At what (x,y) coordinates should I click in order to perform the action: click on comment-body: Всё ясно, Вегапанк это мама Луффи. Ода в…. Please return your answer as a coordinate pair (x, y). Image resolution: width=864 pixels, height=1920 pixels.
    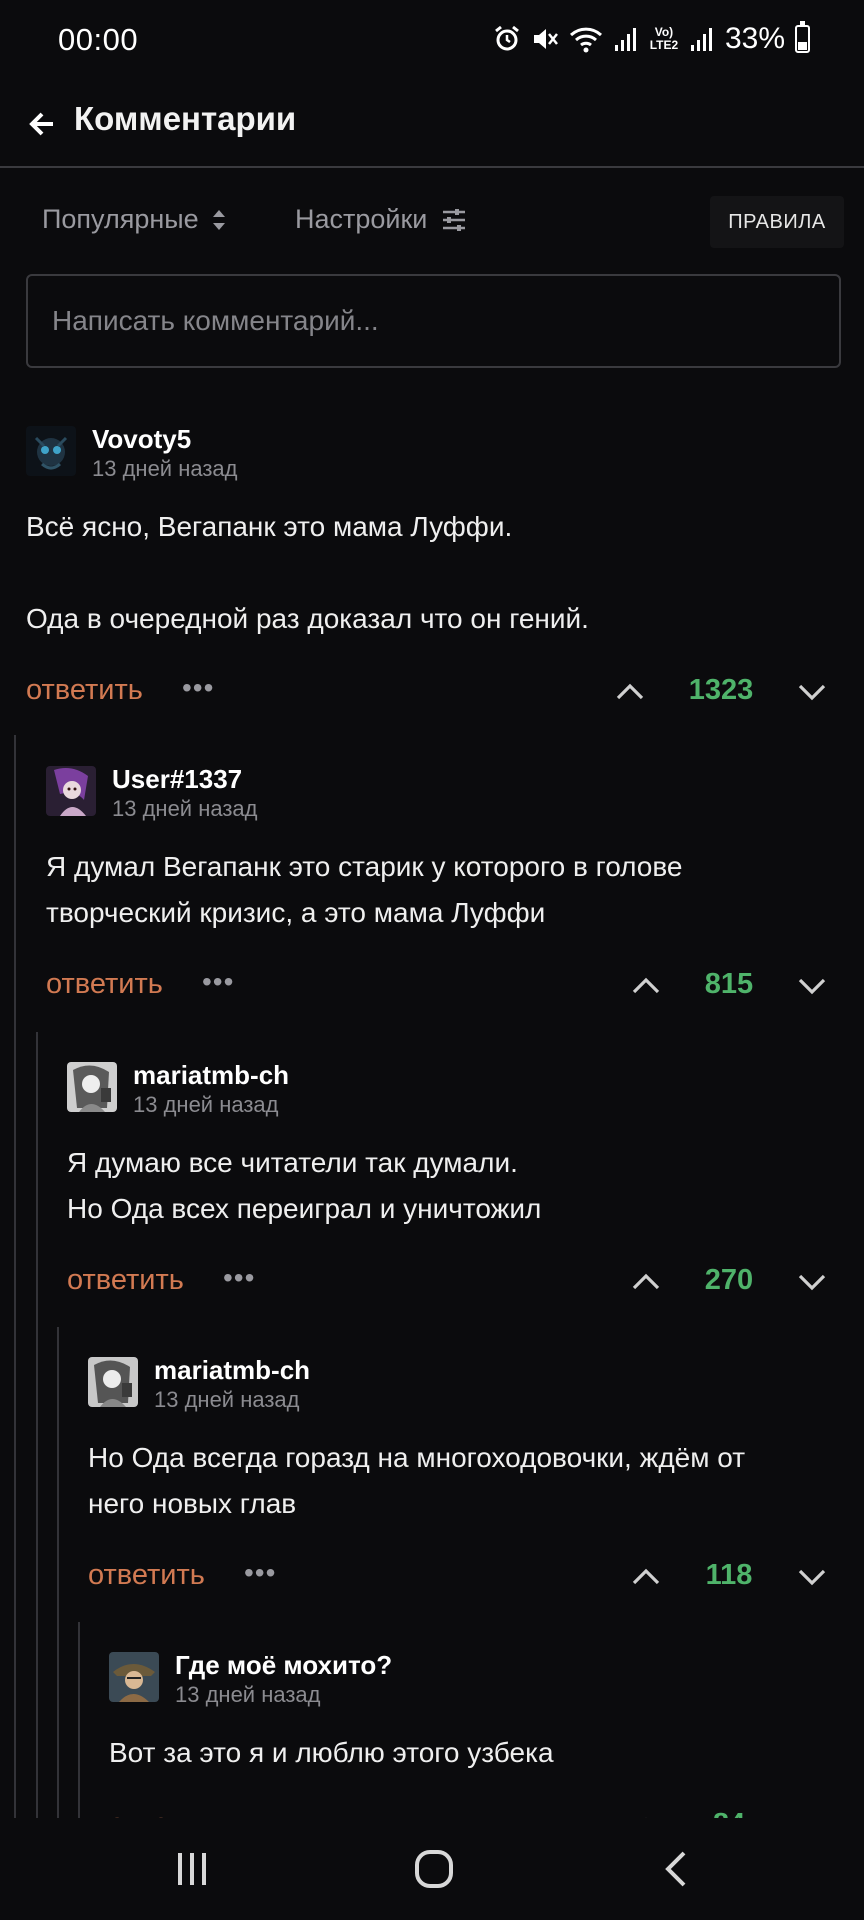
    Looking at the image, I should click on (431, 573).